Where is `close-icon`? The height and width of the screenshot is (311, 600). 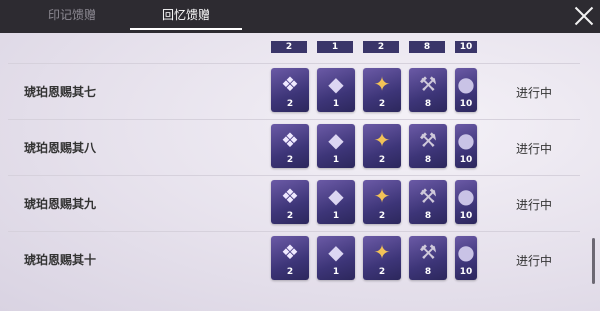 close-icon is located at coordinates (584, 16).